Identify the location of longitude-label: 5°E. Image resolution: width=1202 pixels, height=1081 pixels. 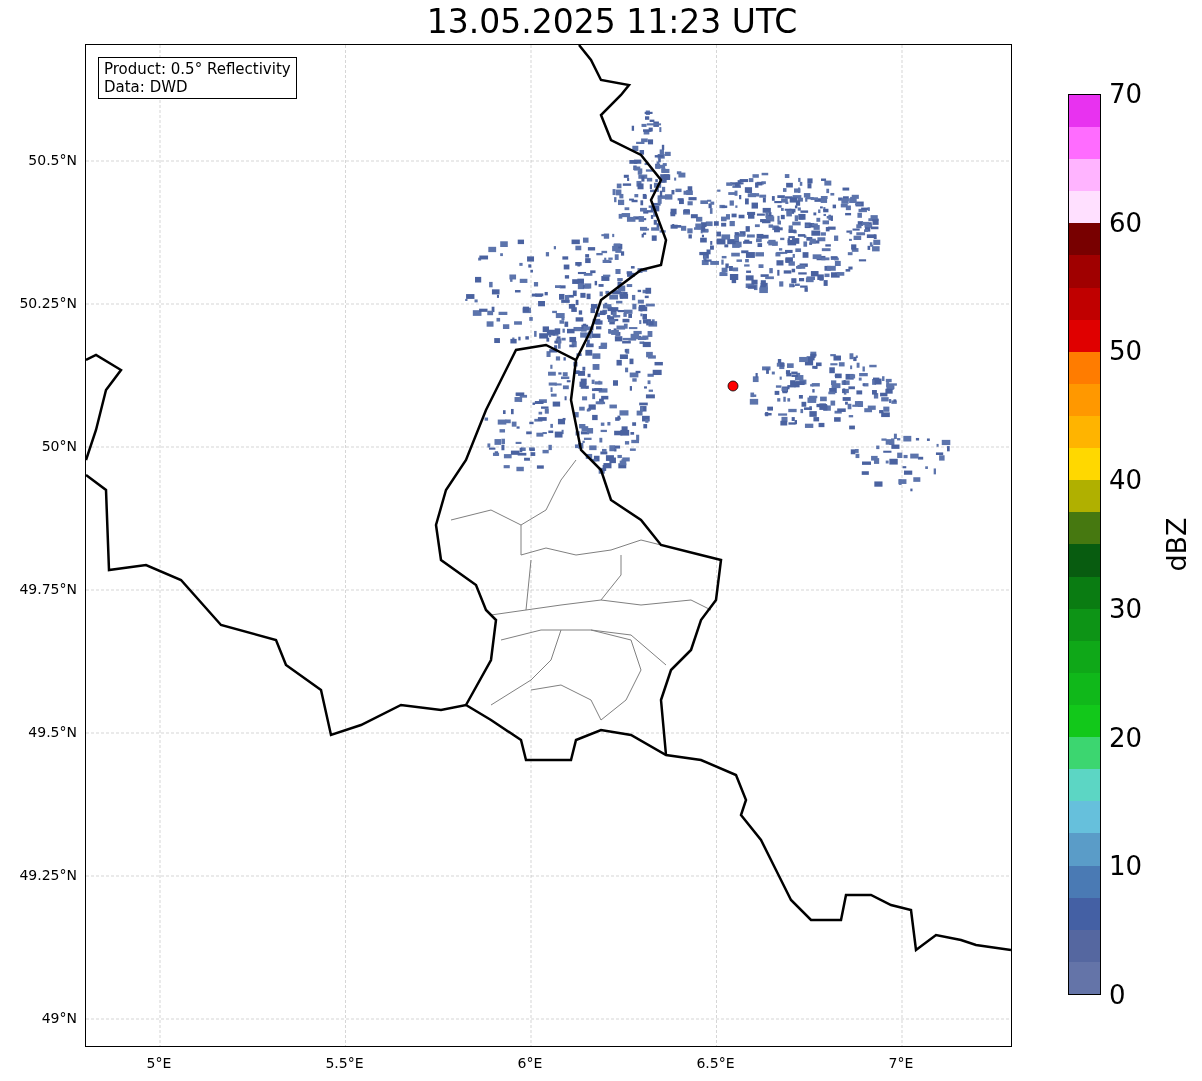
(159, 1063).